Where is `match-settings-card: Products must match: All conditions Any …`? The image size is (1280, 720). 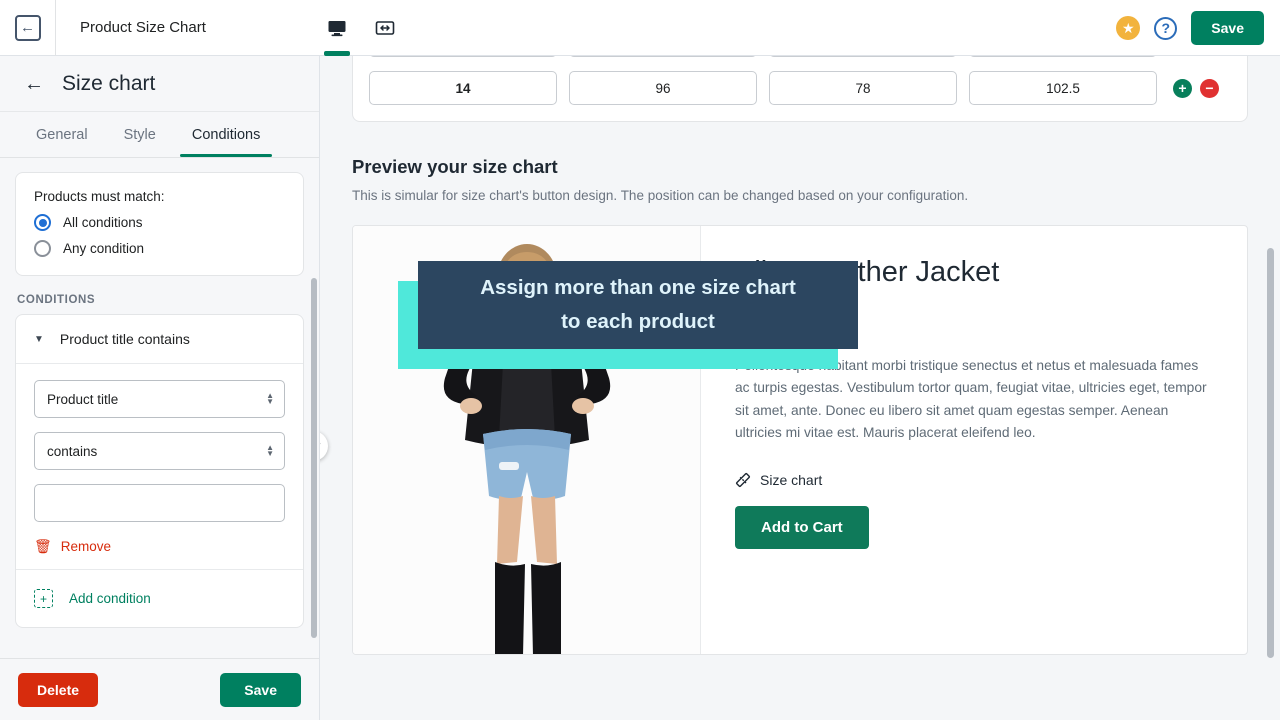
match-settings-card: Products must match: All conditions Any … is located at coordinates (159, 224).